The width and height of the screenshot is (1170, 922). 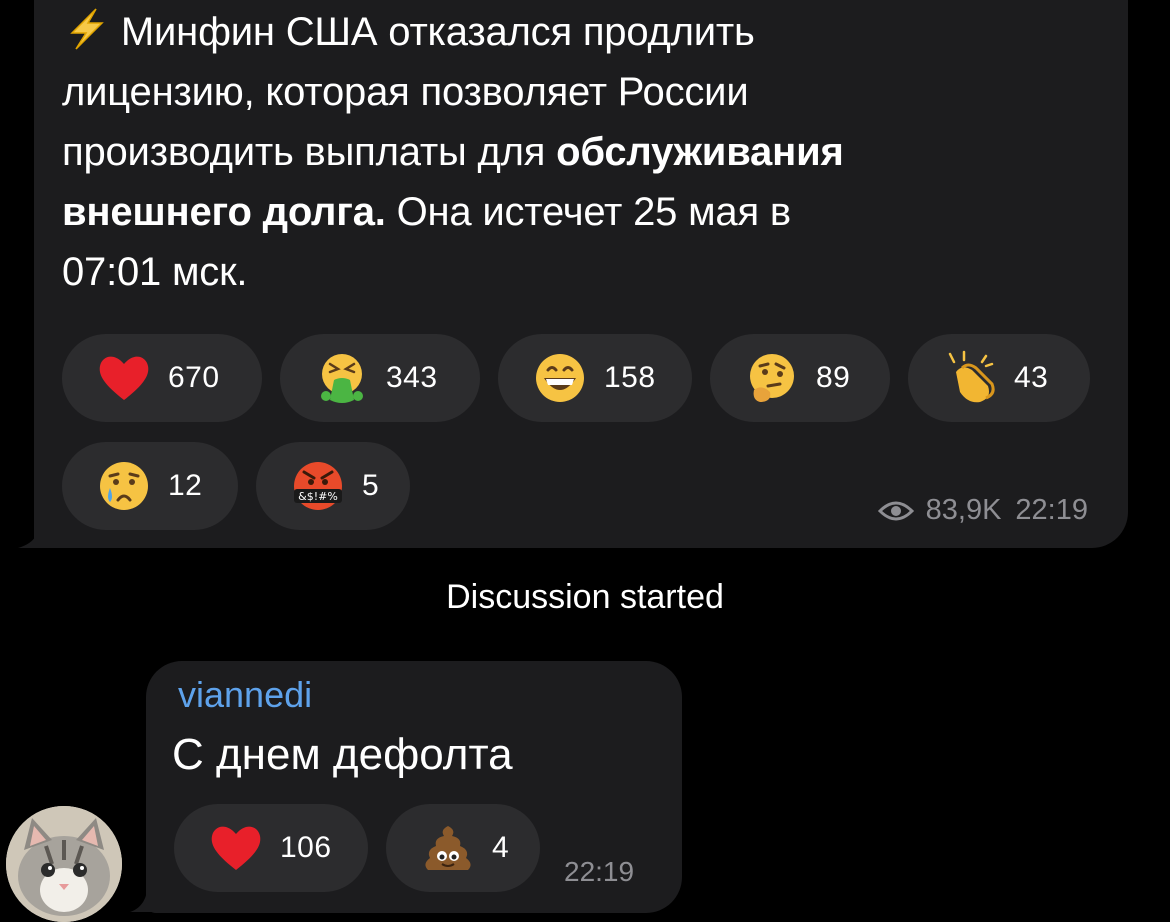 I want to click on post-line-4-bold: внешнего долга., so click(x=224, y=212).